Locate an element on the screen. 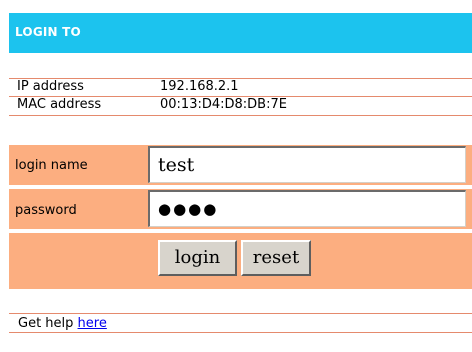 The width and height of the screenshot is (472, 352). login-button: login is located at coordinates (197, 258).